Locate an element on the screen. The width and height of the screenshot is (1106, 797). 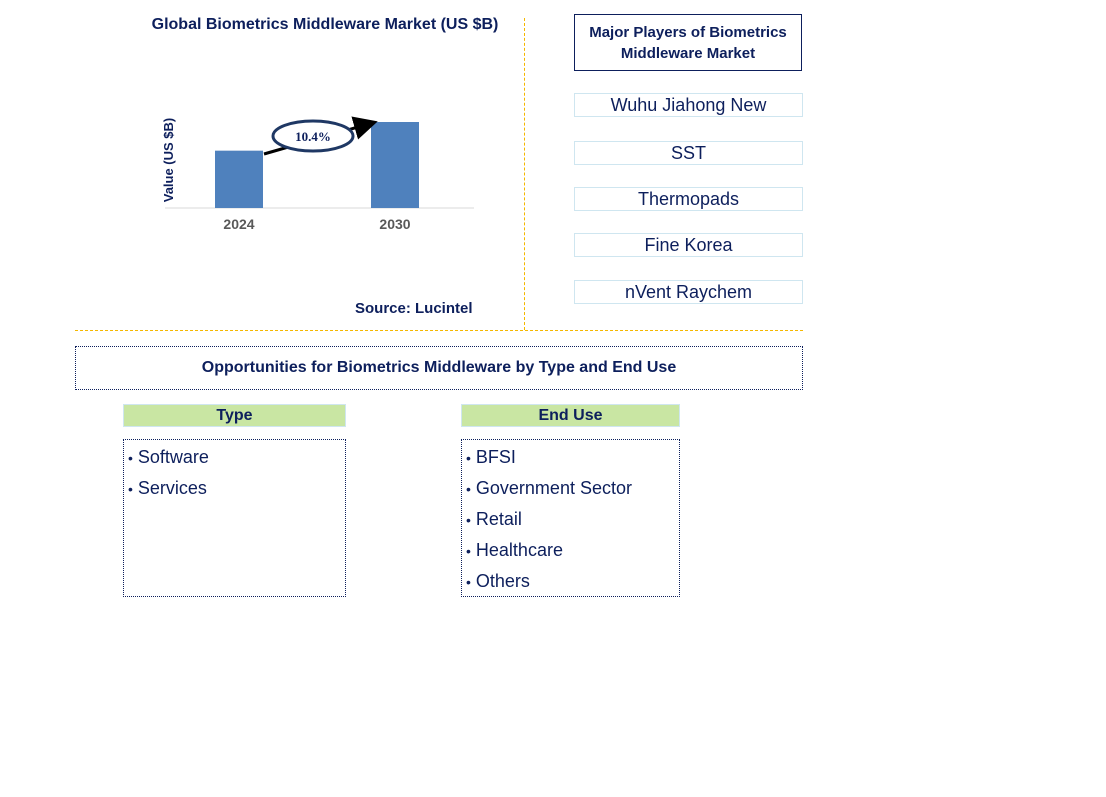
type-header: Type is located at coordinates (234, 415).